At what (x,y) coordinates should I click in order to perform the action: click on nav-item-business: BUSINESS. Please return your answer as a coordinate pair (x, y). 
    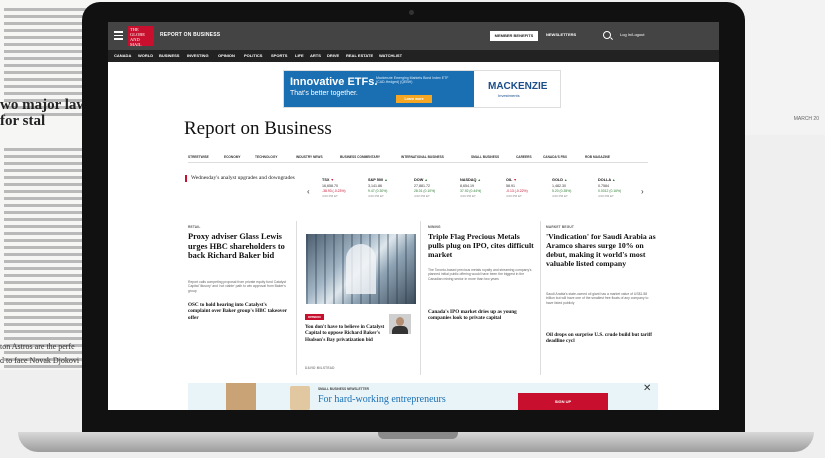
    Looking at the image, I should click on (169, 55).